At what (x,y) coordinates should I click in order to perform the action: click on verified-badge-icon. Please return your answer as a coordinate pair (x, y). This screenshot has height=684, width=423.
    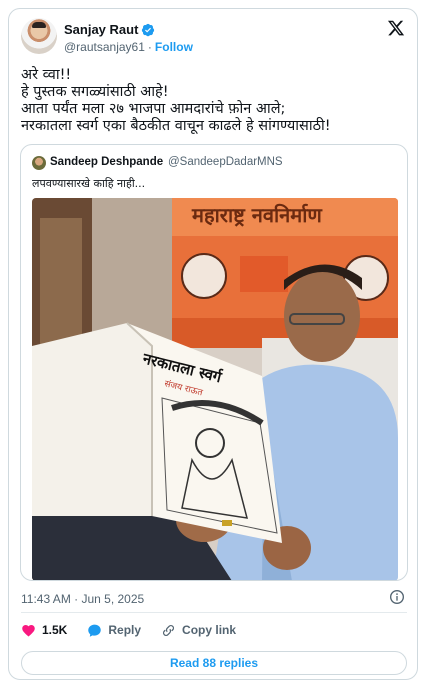
    Looking at the image, I should click on (148, 29).